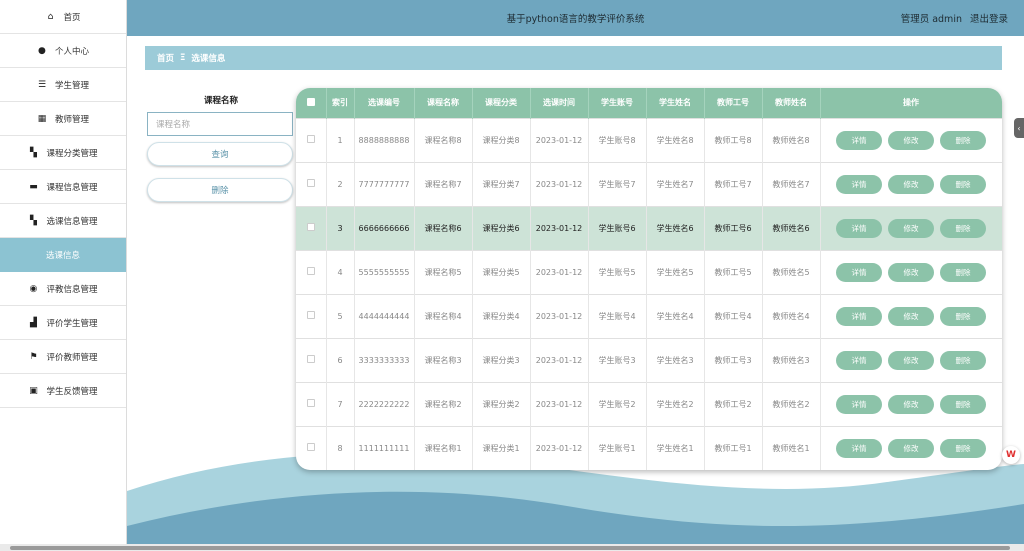  I want to click on cell-teacher: 教师姓名6, so click(791, 228).